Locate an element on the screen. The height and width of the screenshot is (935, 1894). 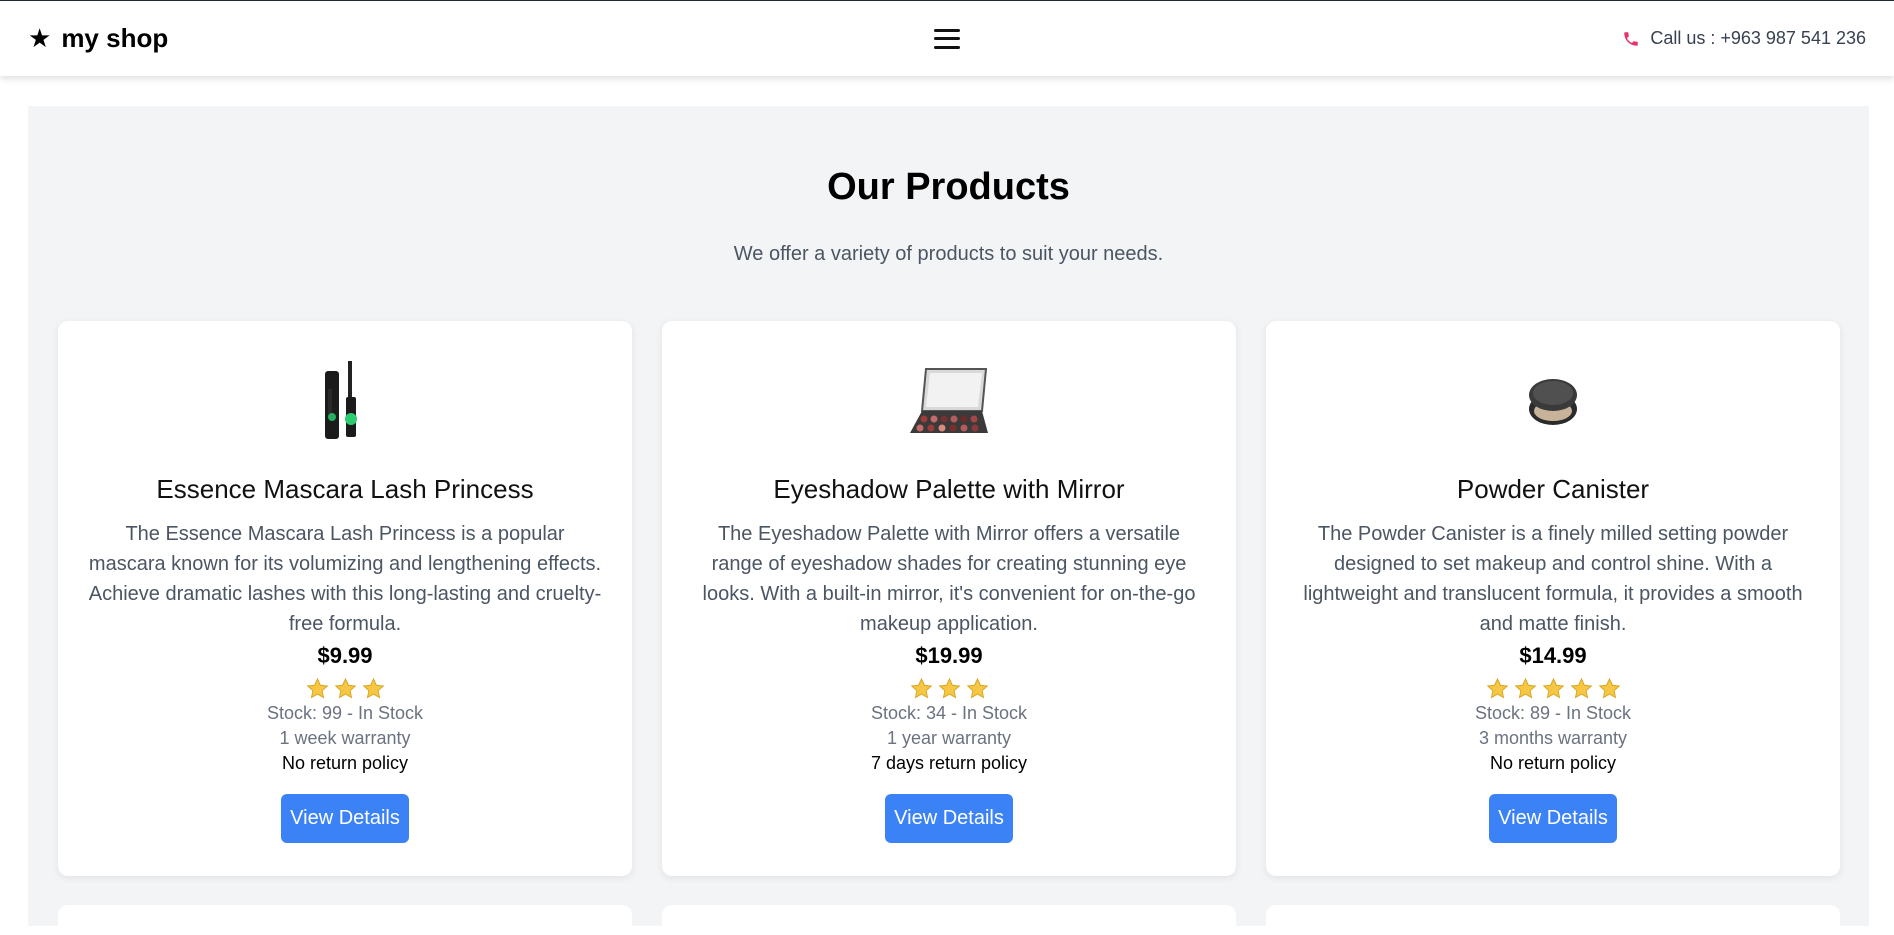
product-return-policy: 7 days return policy is located at coordinates (949, 763).